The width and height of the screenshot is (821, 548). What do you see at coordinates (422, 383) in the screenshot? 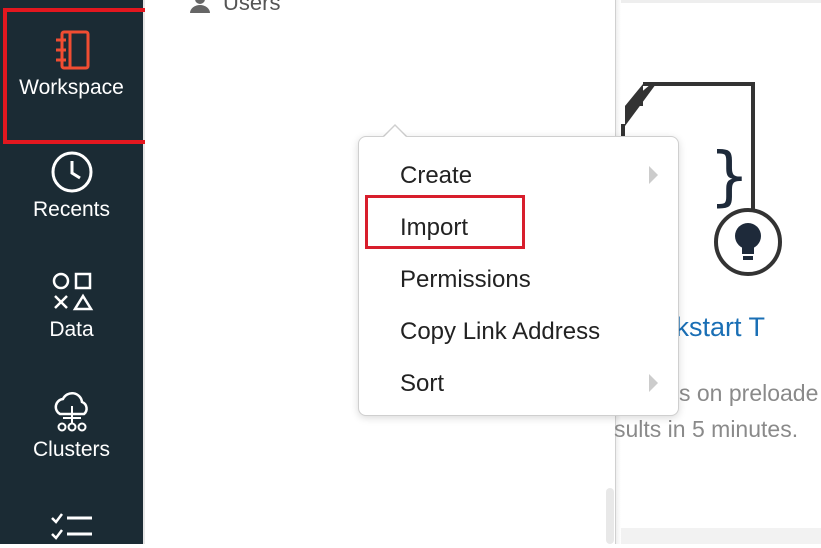
I see `menu-item-label: Sort` at bounding box center [422, 383].